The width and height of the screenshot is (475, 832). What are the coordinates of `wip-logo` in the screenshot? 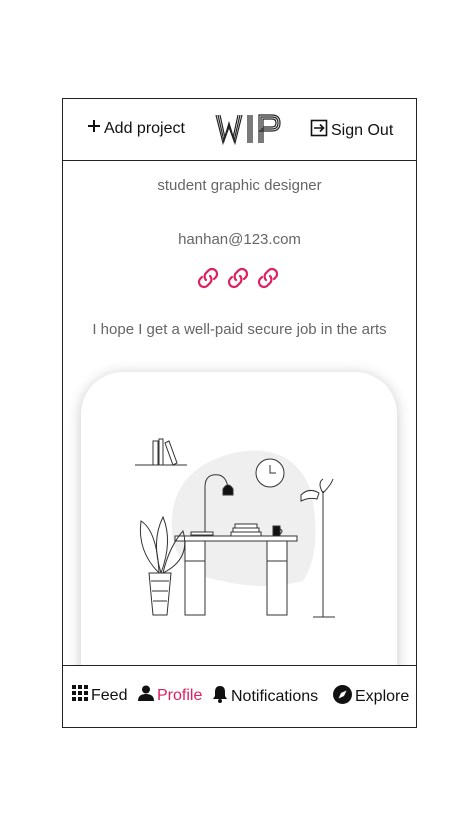 It's located at (250, 129).